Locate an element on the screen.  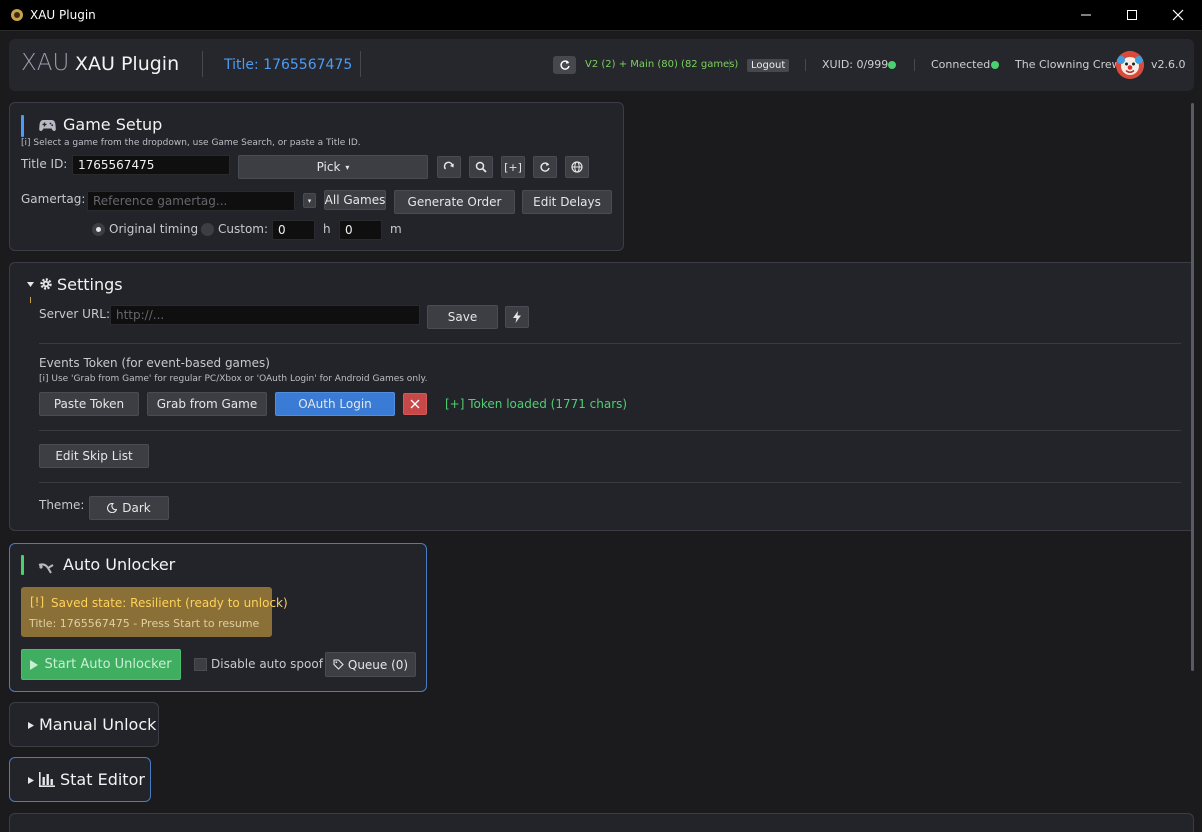
add-title-button: [+] is located at coordinates (513, 167).